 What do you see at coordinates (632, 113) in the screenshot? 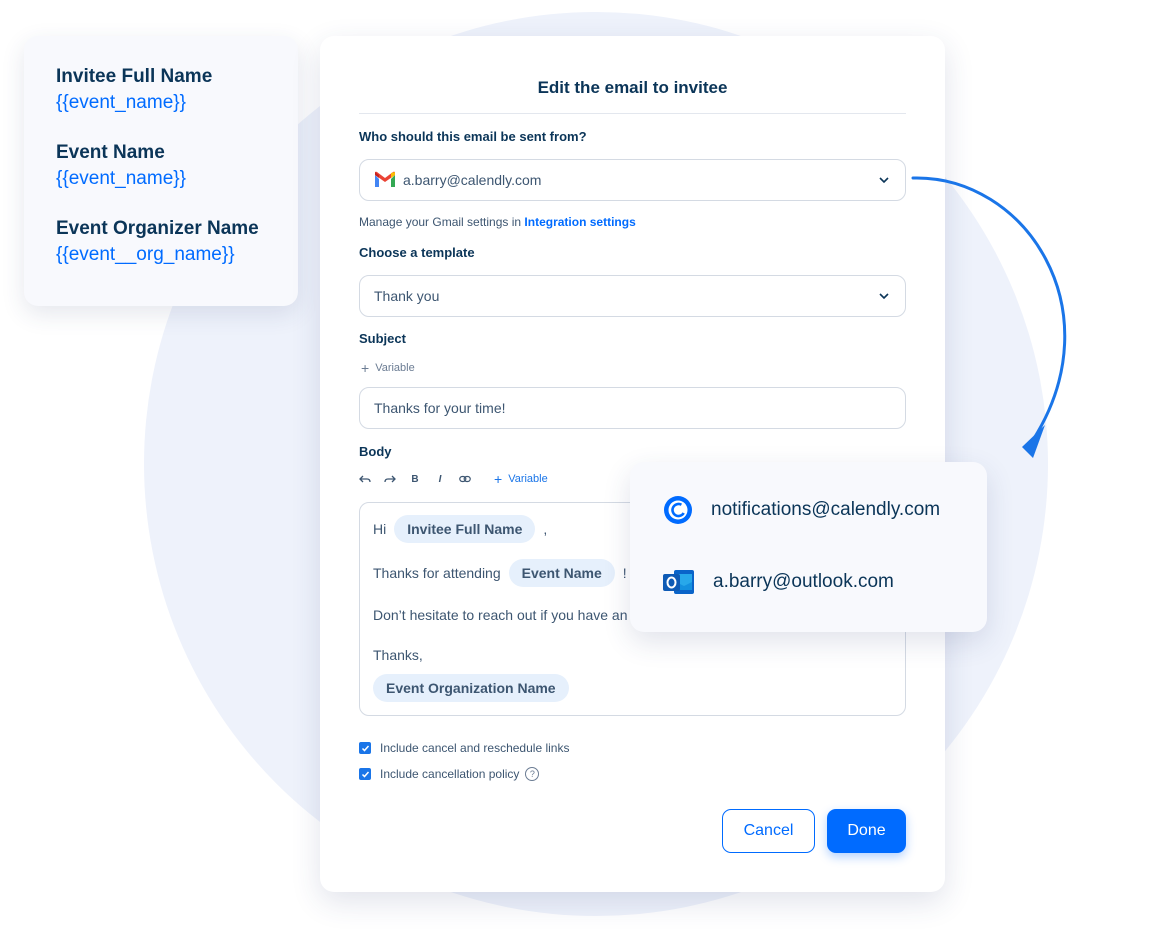
I see `title-divider` at bounding box center [632, 113].